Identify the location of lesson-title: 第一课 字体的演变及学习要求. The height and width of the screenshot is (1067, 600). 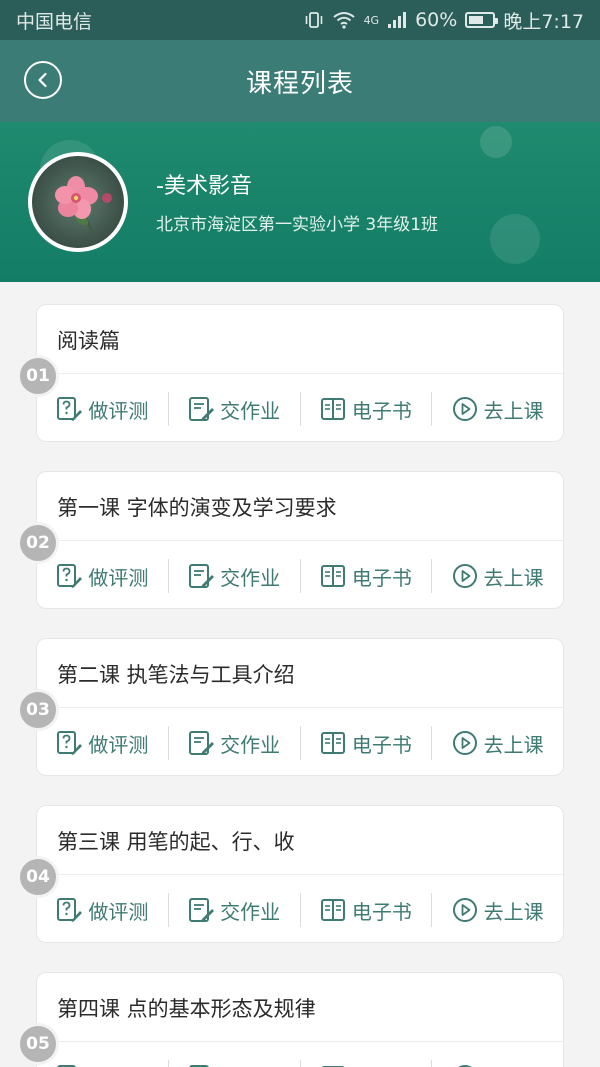
(197, 507).